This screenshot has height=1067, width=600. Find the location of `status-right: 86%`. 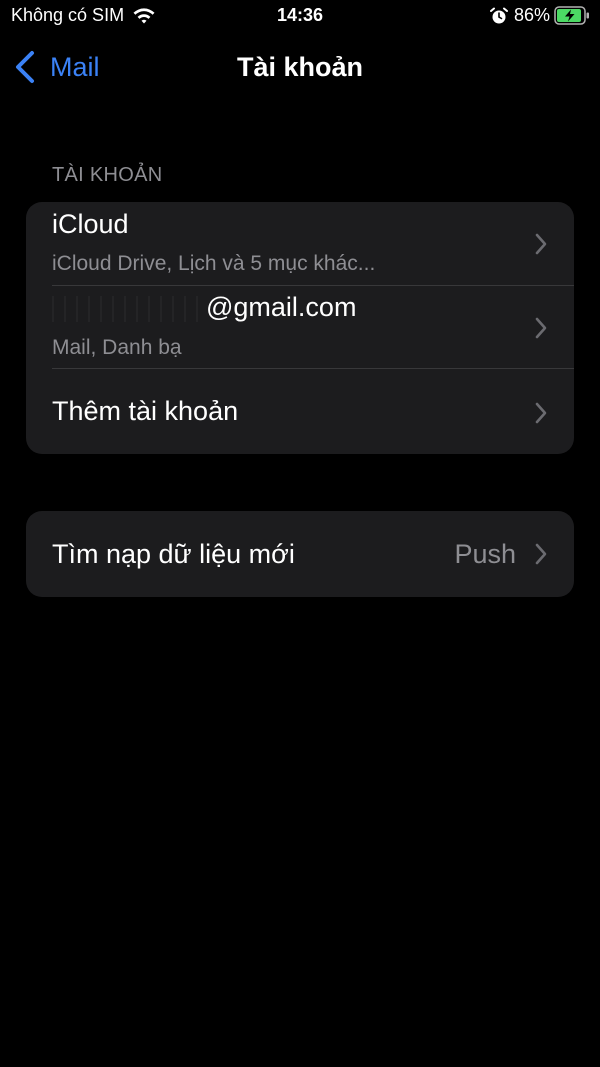

status-right: 86% is located at coordinates (539, 15).